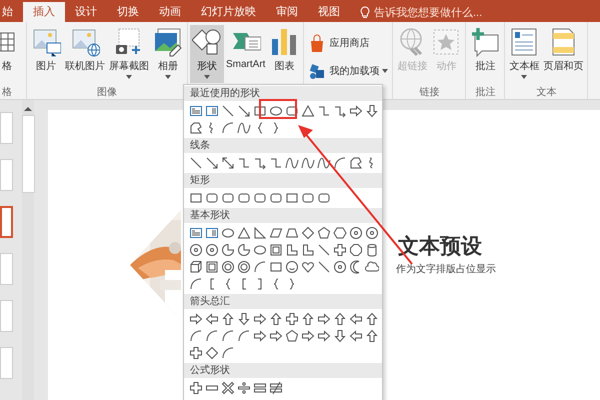 This screenshot has width=600, height=400. What do you see at coordinates (284, 54) in the screenshot?
I see `ribbon-button: 图表` at bounding box center [284, 54].